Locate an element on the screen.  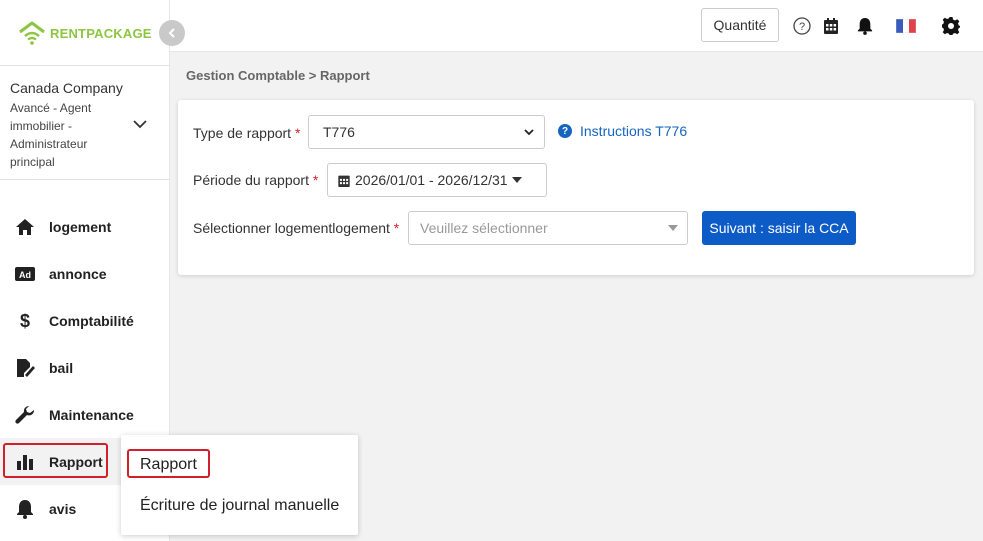
sidebar-item-logement: logement is located at coordinates (85, 226).